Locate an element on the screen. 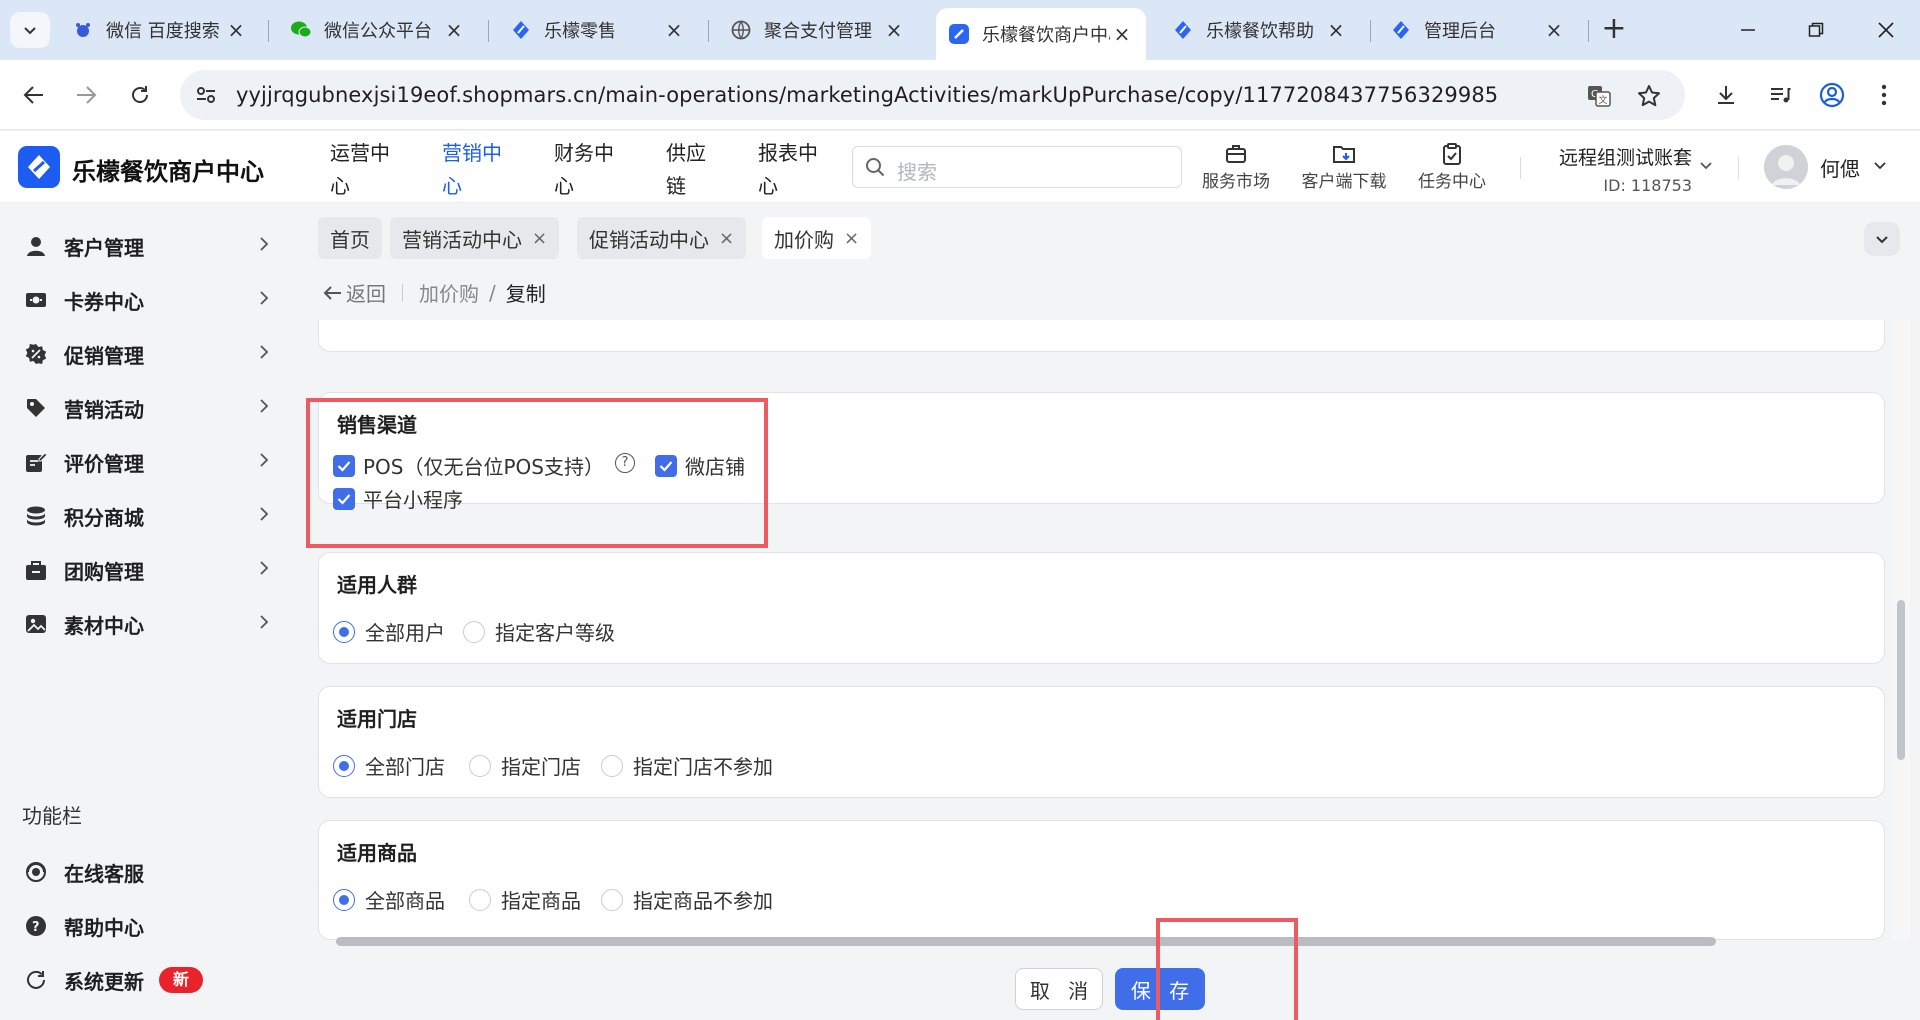  browser-menu-button is located at coordinates (1884, 95).